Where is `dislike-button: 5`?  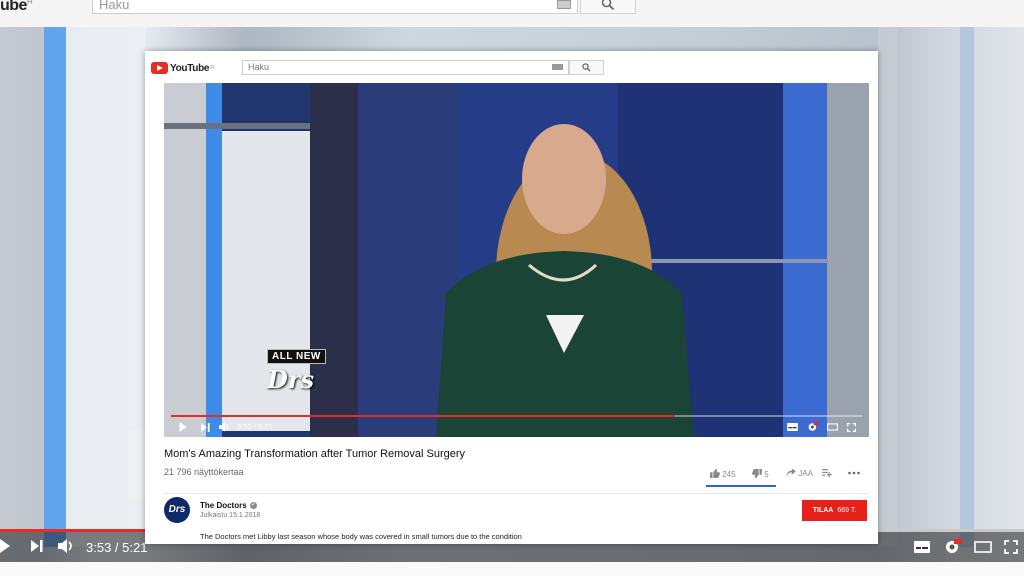 dislike-button: 5 is located at coordinates (760, 474).